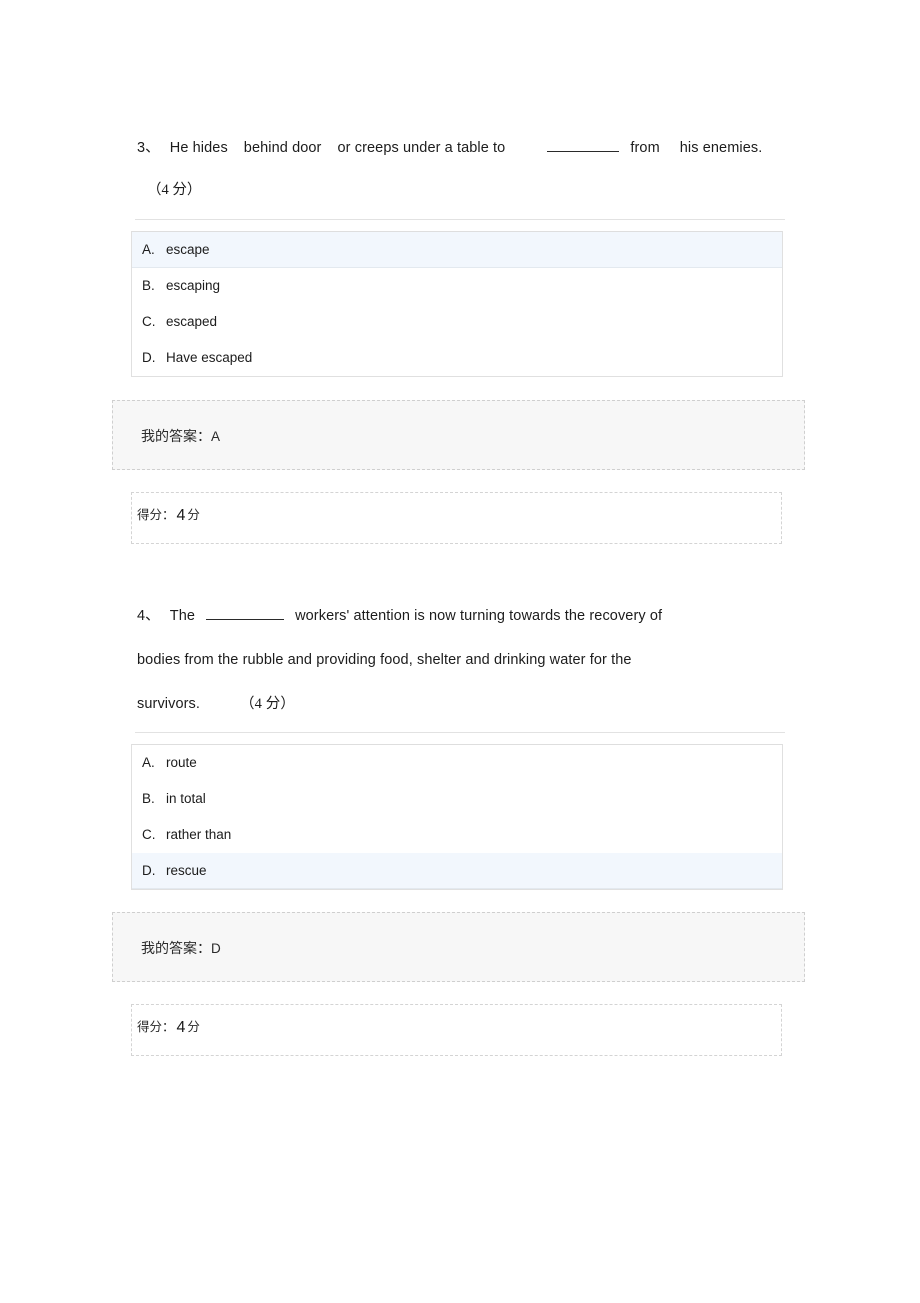 The height and width of the screenshot is (1303, 920). Describe the element at coordinates (192, 321) in the screenshot. I see `option-text: escaped` at that location.